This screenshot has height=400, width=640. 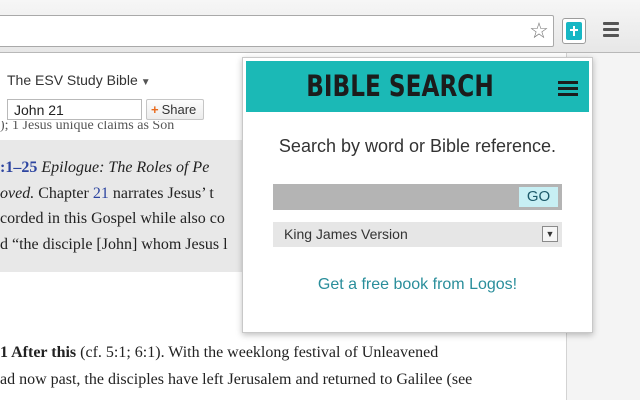 What do you see at coordinates (417, 146) in the screenshot?
I see `search-prompt: Search by word or Bible reference.` at bounding box center [417, 146].